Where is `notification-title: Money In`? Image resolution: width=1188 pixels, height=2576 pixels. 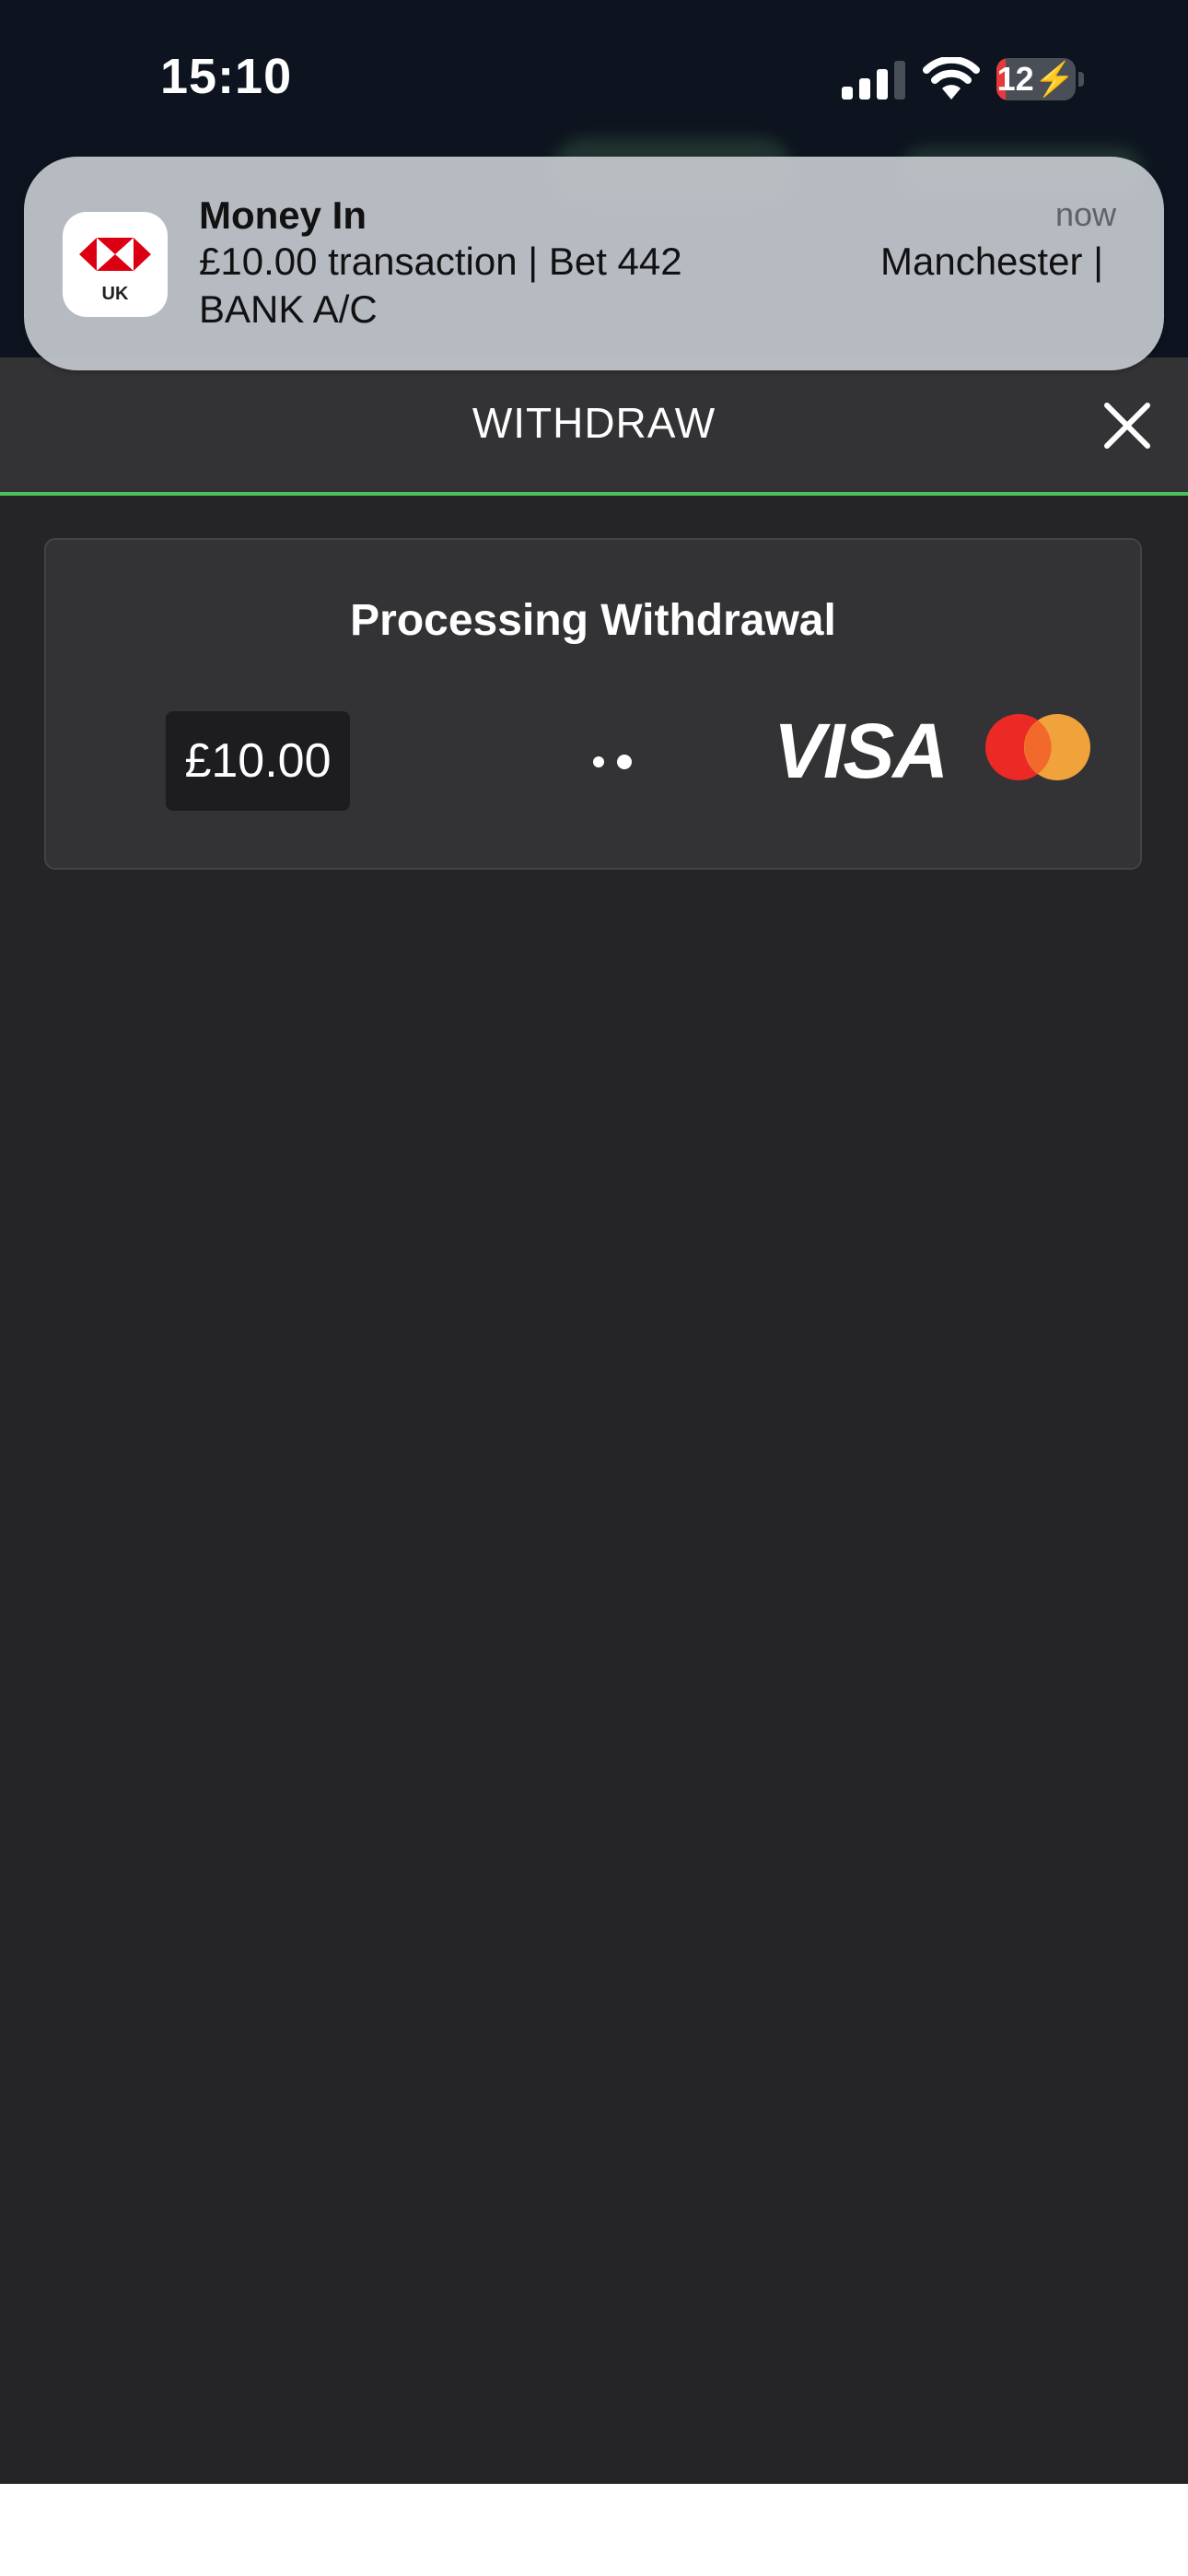 notification-title: Money In is located at coordinates (283, 215).